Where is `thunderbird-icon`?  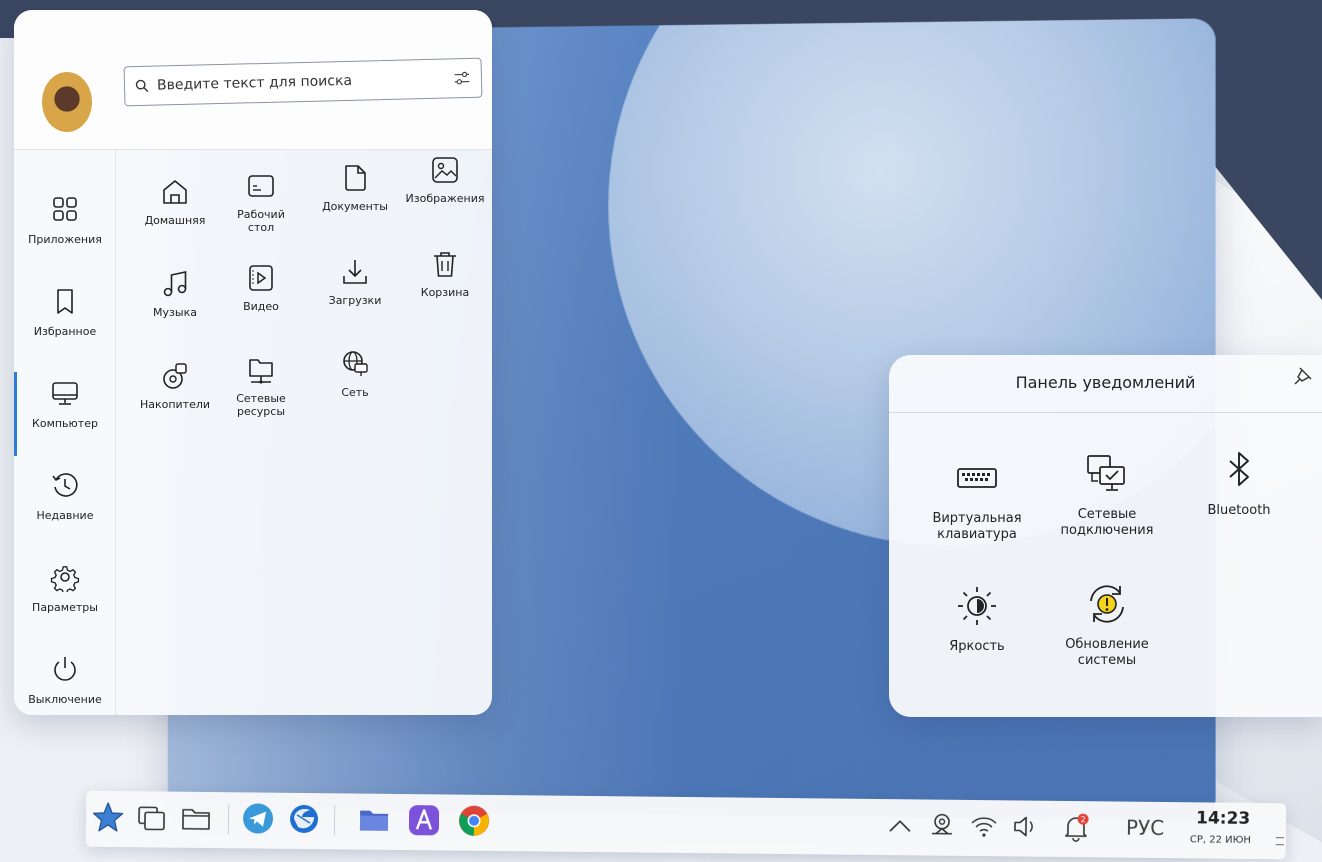 thunderbird-icon is located at coordinates (304, 819).